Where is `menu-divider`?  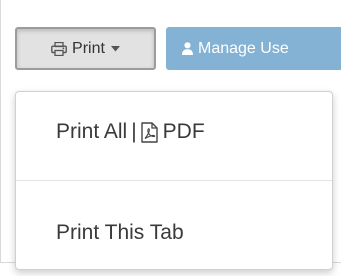
menu-divider is located at coordinates (174, 180).